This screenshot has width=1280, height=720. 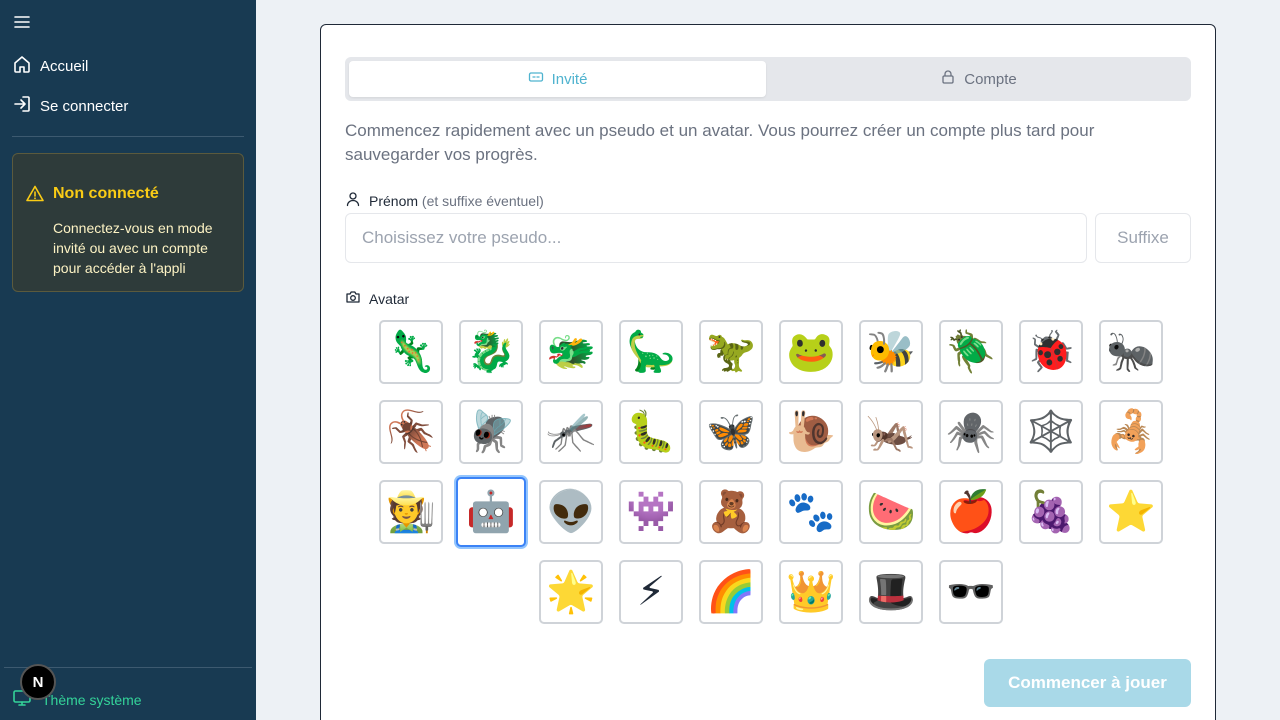 I want to click on avatar-option: 🪲, so click(x=971, y=352).